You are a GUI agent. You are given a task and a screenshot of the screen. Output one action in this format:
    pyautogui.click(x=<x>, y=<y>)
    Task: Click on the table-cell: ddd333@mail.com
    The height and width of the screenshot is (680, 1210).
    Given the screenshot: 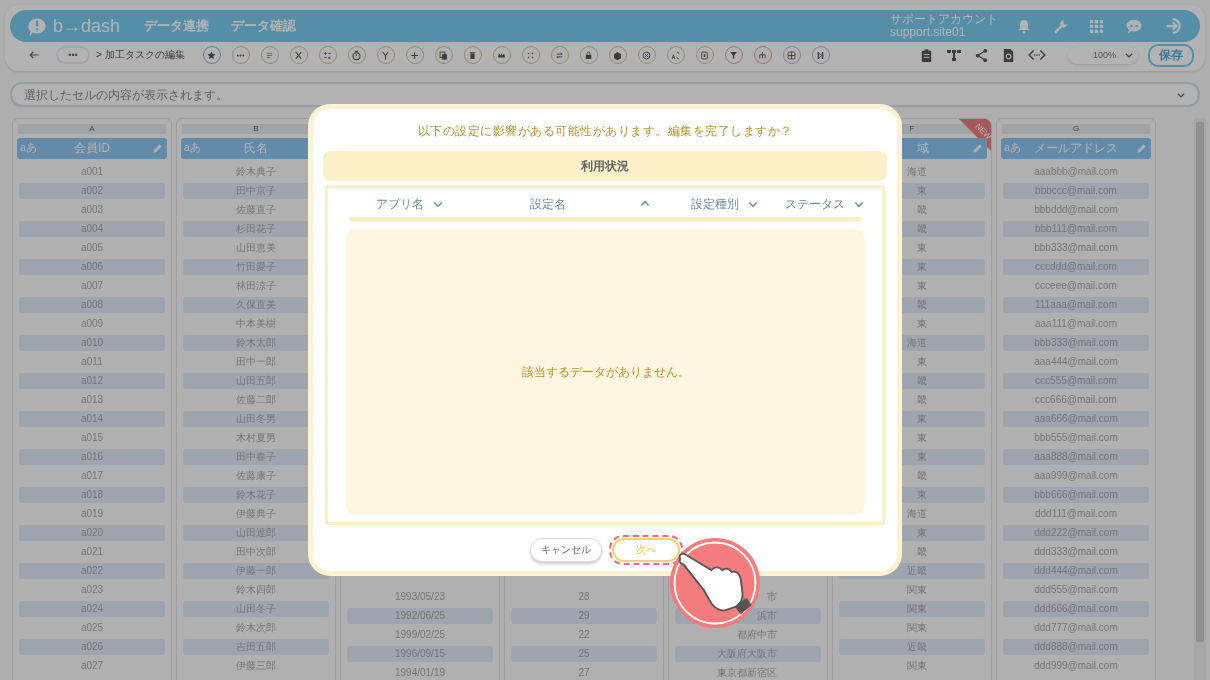 What is the action you would take?
    pyautogui.click(x=1076, y=551)
    